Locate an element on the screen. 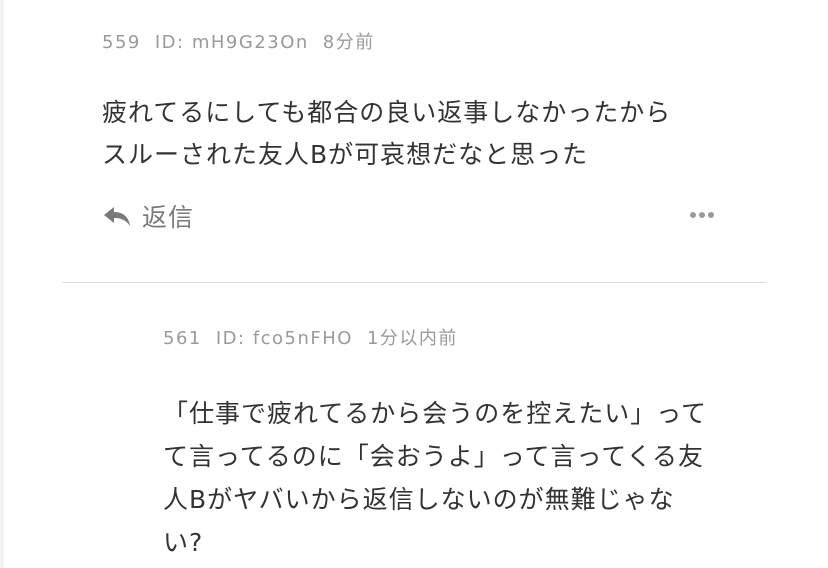 Image resolution: width=828 pixels, height=568 pixels. comment-id: ID: fco5nFHO is located at coordinates (284, 338).